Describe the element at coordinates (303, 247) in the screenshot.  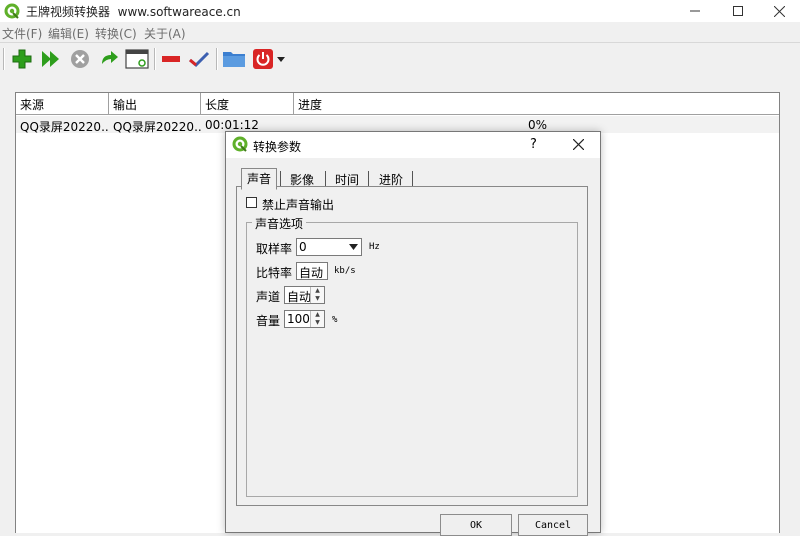
I see `sample-rate-value: 0` at that location.